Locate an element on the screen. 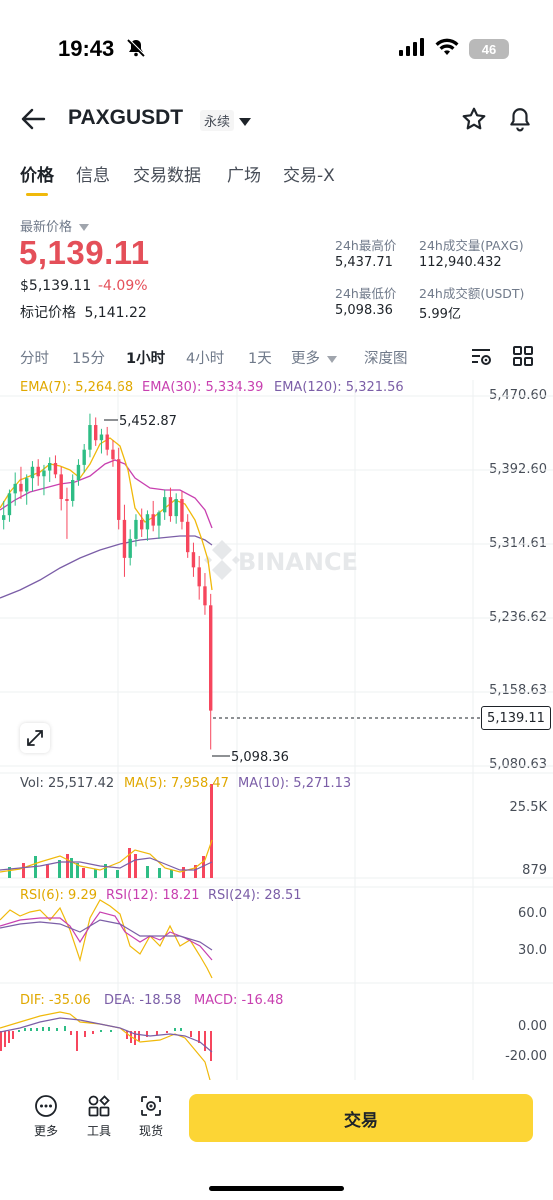 This screenshot has height=1200, width=553. mark-price-row: 标记价格 5,141.22 is located at coordinates (83, 312).